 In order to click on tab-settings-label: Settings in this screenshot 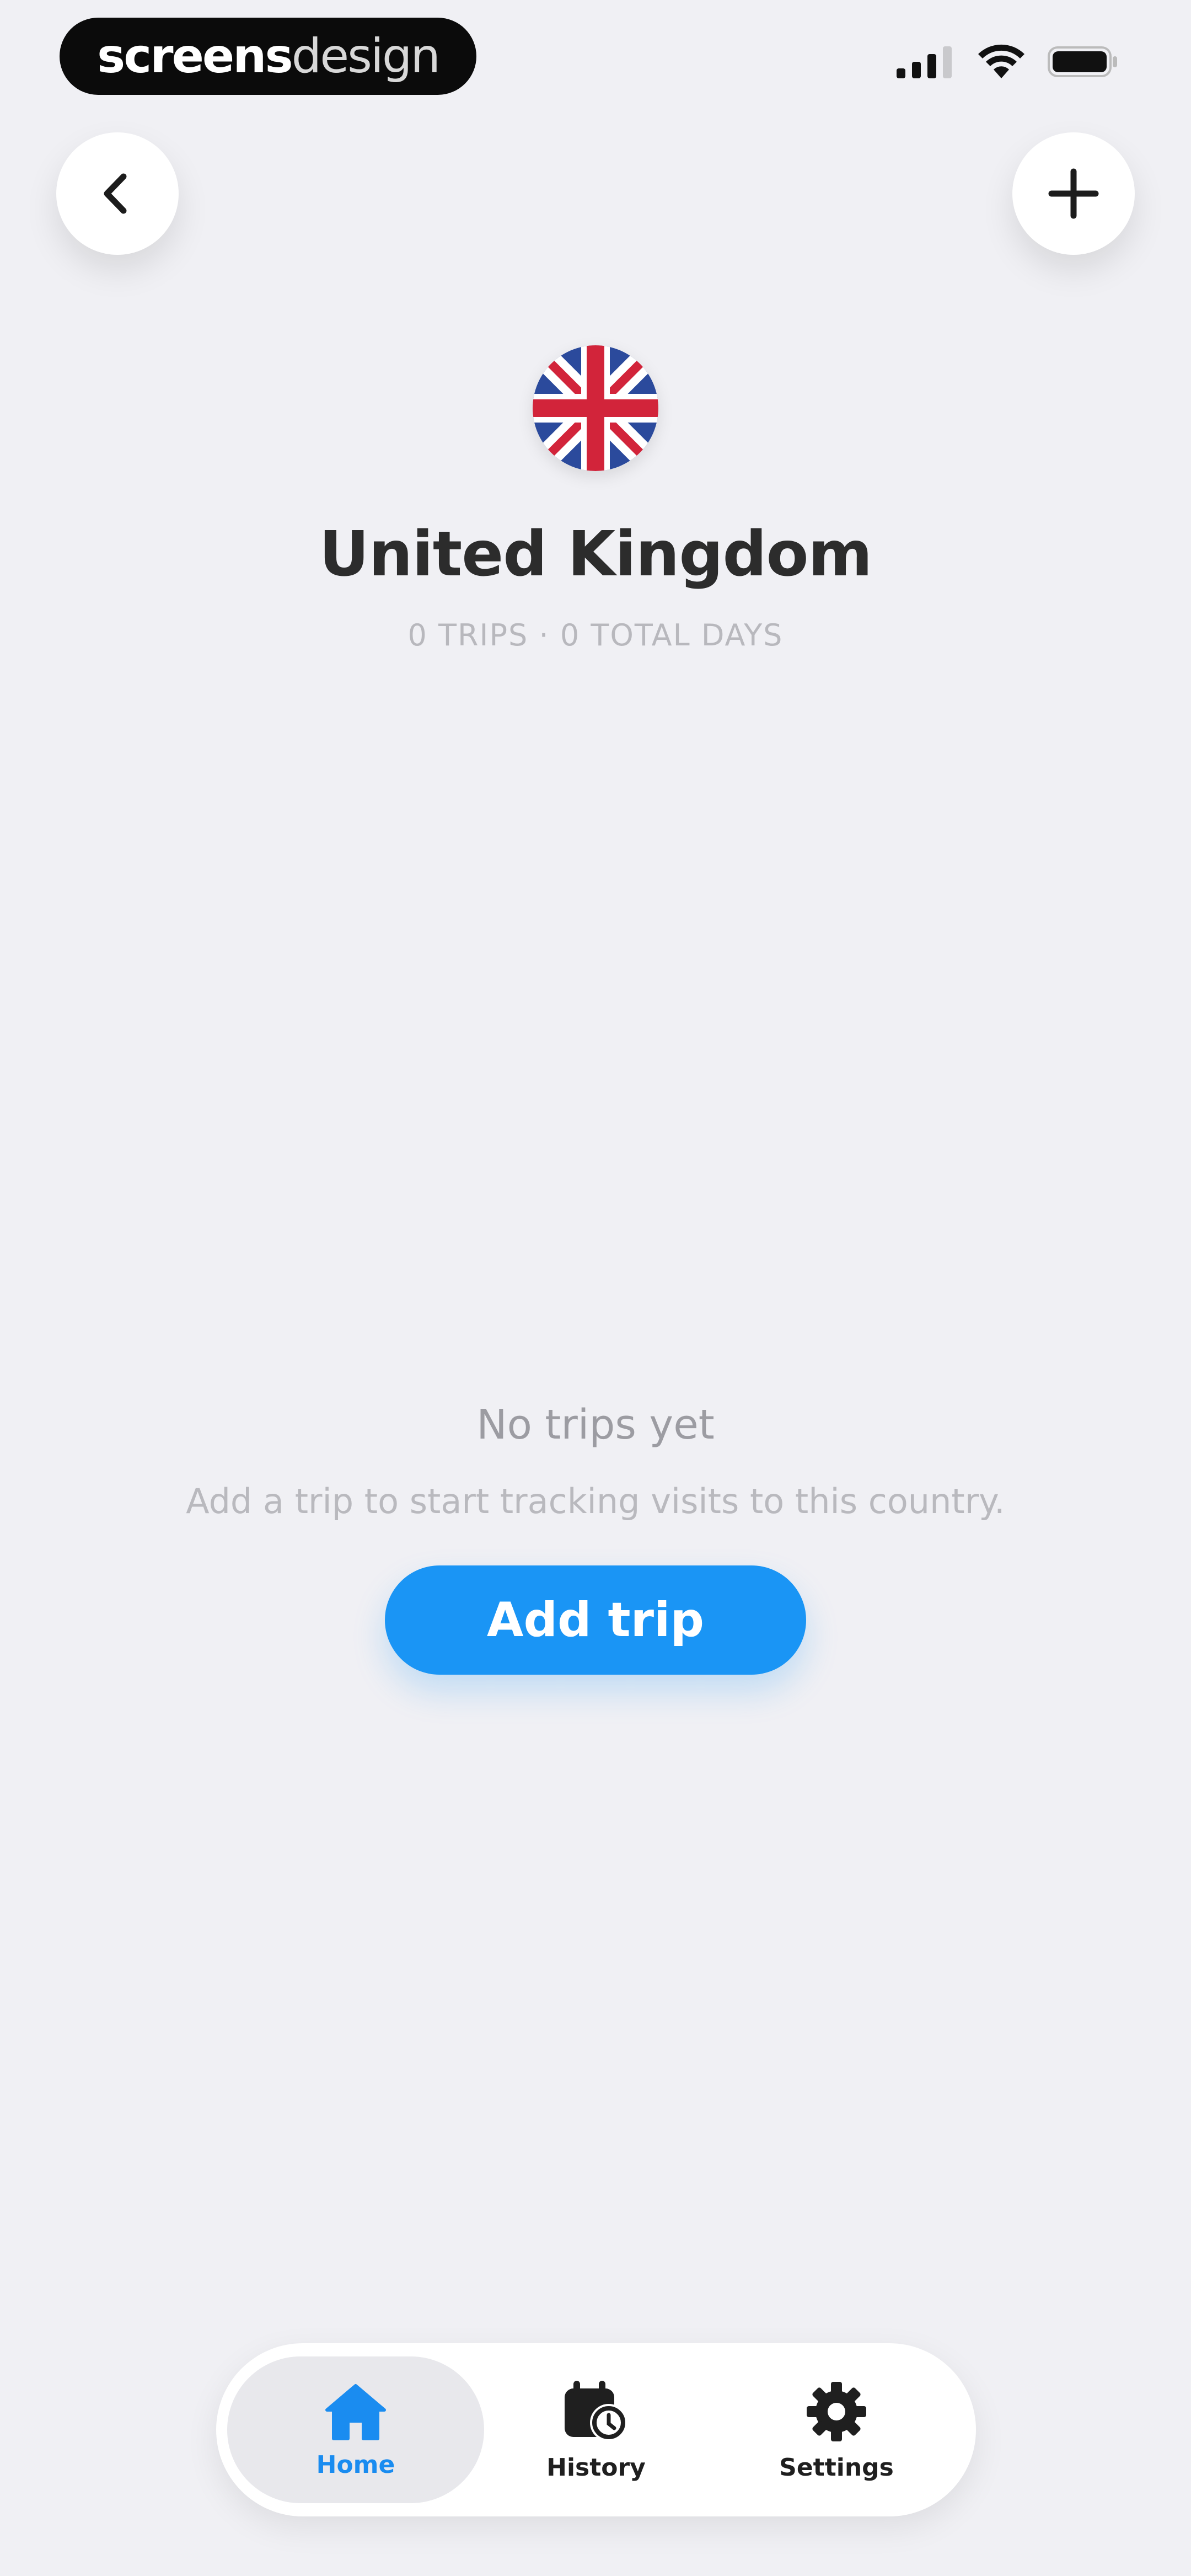, I will do `click(836, 2467)`.